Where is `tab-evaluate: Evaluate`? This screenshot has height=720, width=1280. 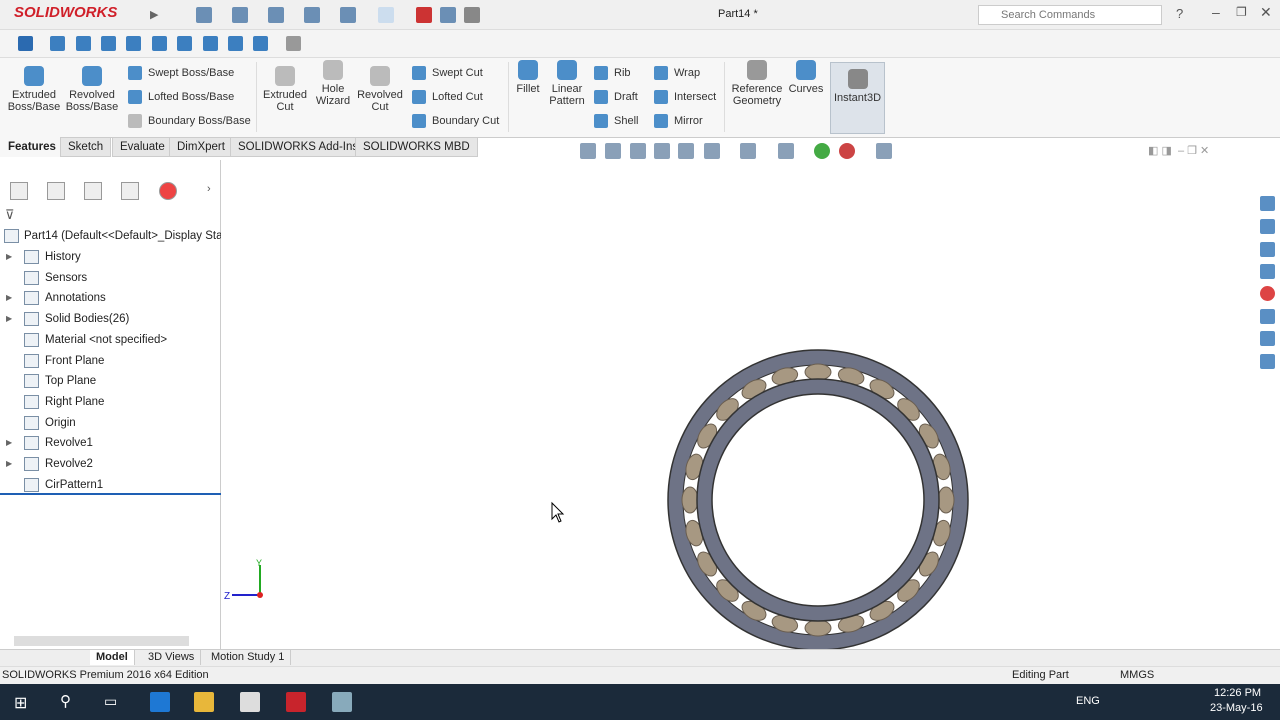
tab-evaluate: Evaluate is located at coordinates (142, 147).